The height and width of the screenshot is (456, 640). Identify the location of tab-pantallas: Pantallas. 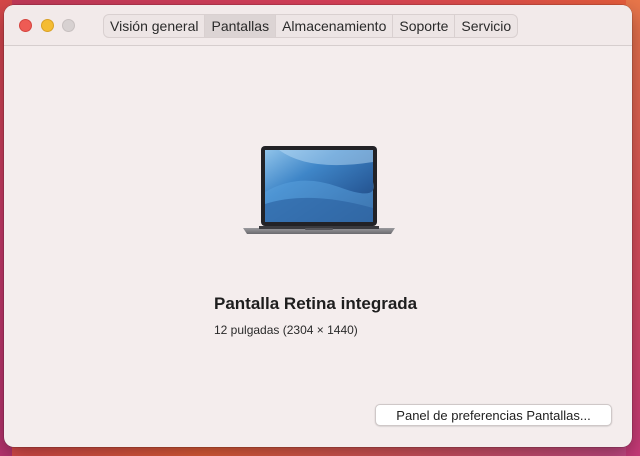
(241, 26).